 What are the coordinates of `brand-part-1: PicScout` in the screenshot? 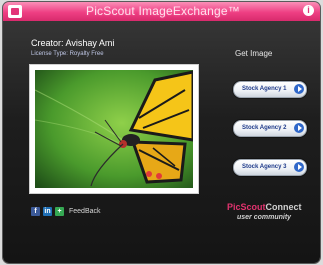 It's located at (246, 207).